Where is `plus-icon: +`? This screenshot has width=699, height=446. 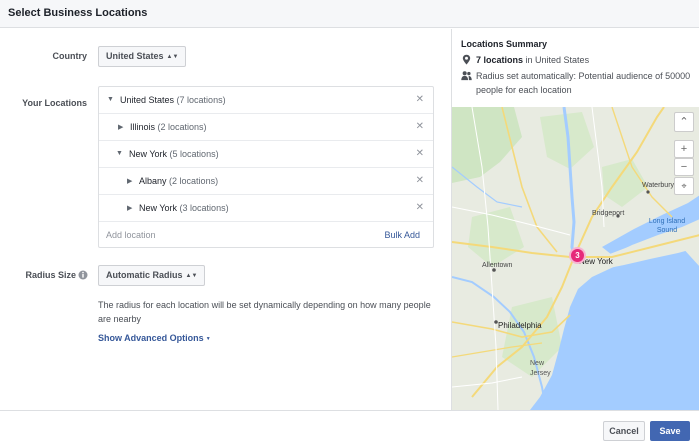
plus-icon: + is located at coordinates (684, 149).